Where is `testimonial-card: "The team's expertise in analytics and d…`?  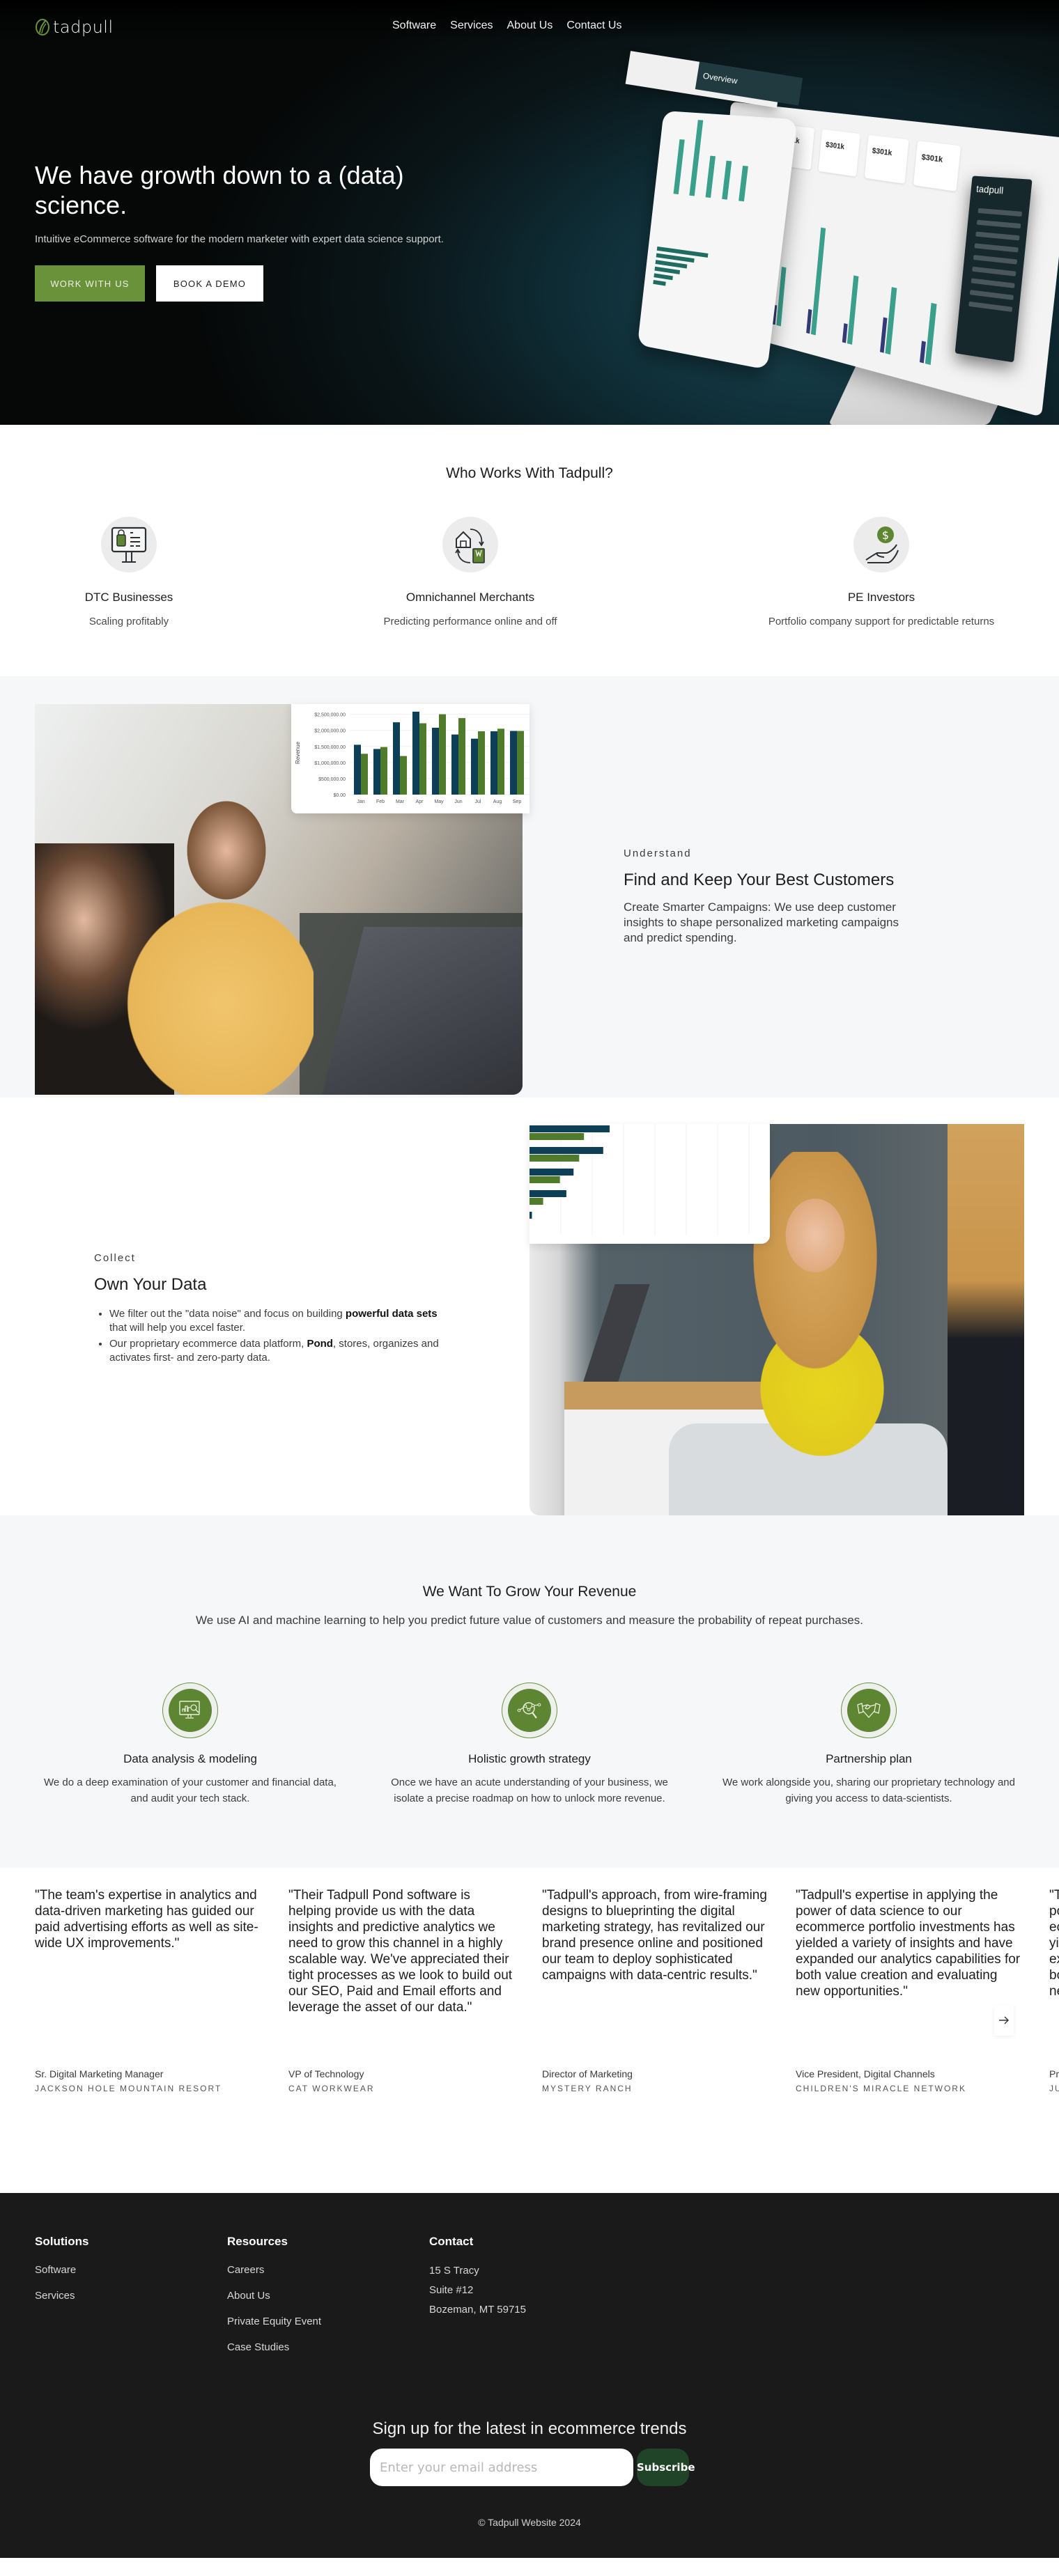 testimonial-card: "The team's expertise in analytics and d… is located at coordinates (148, 1995).